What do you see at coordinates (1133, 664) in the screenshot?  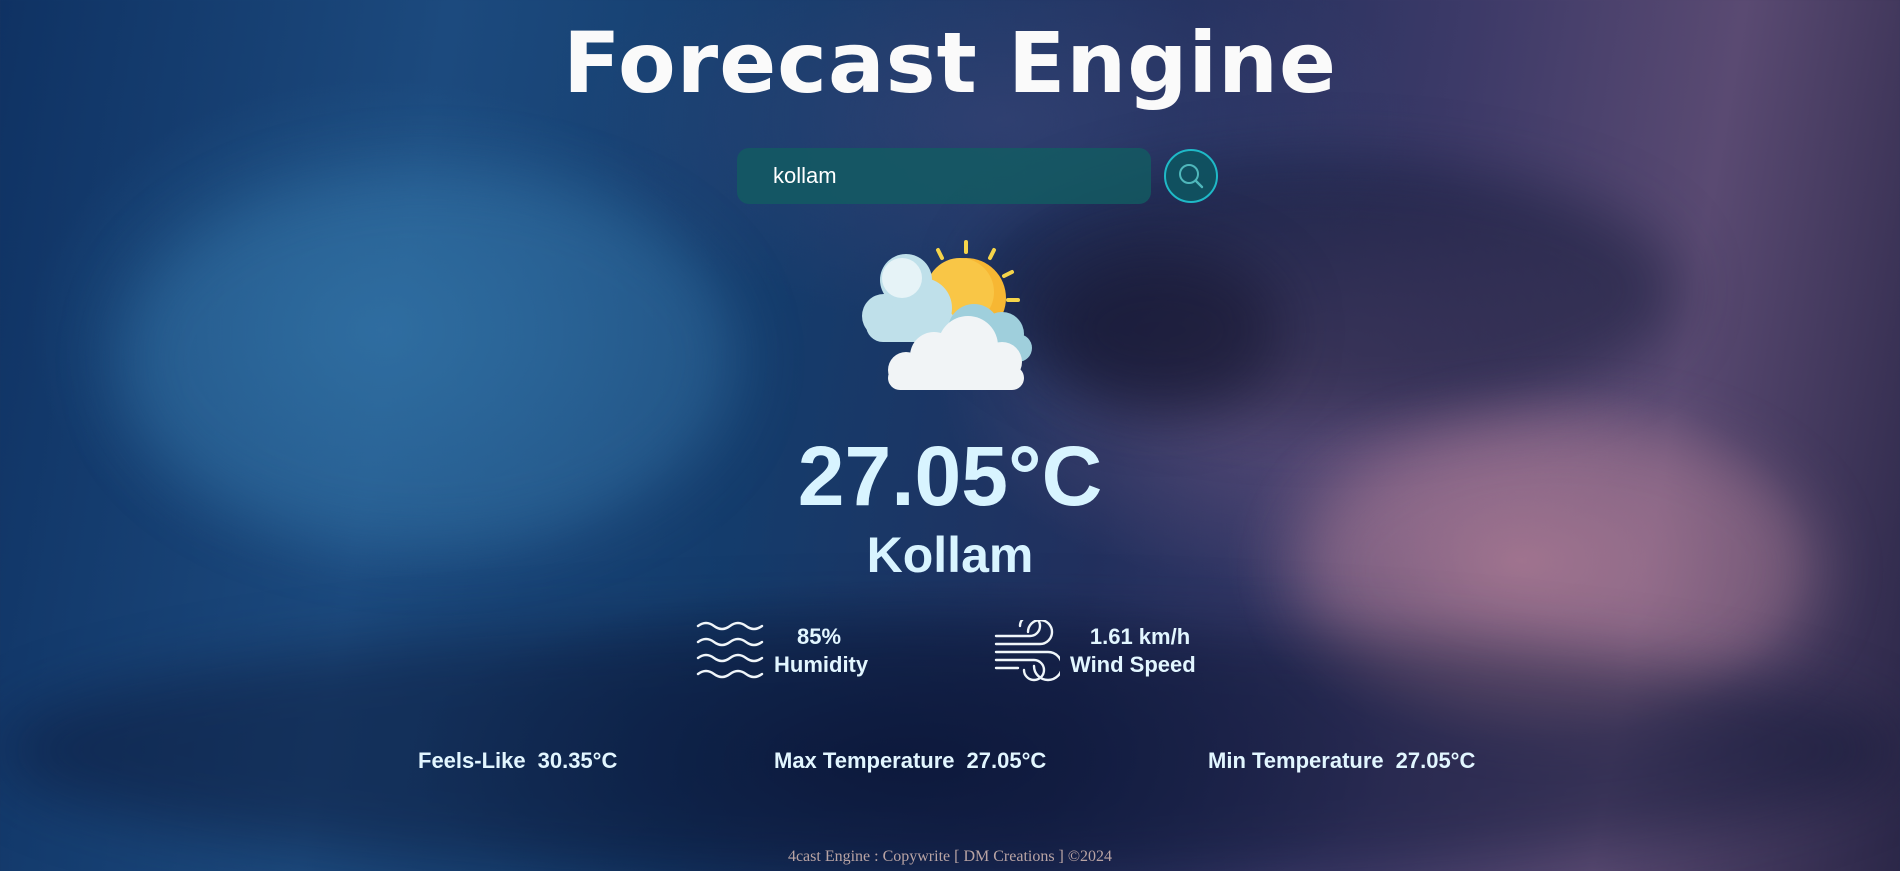 I see `wind-speed-label: Wind Speed` at bounding box center [1133, 664].